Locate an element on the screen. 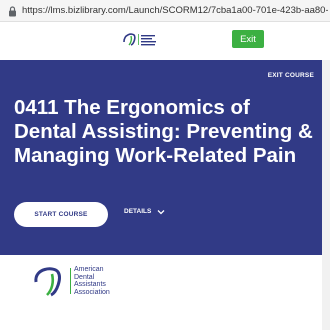 The width and height of the screenshot is (330, 330). page-scrollbar is located at coordinates (326, 195).